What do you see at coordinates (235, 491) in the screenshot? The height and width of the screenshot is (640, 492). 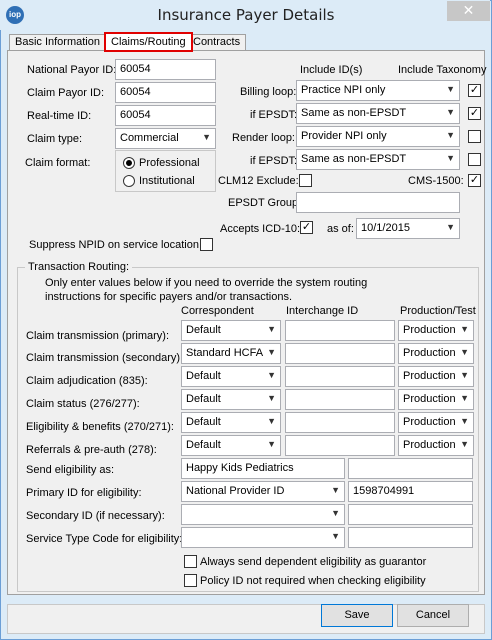 I see `primary-id-type-value: National Provider ID` at bounding box center [235, 491].